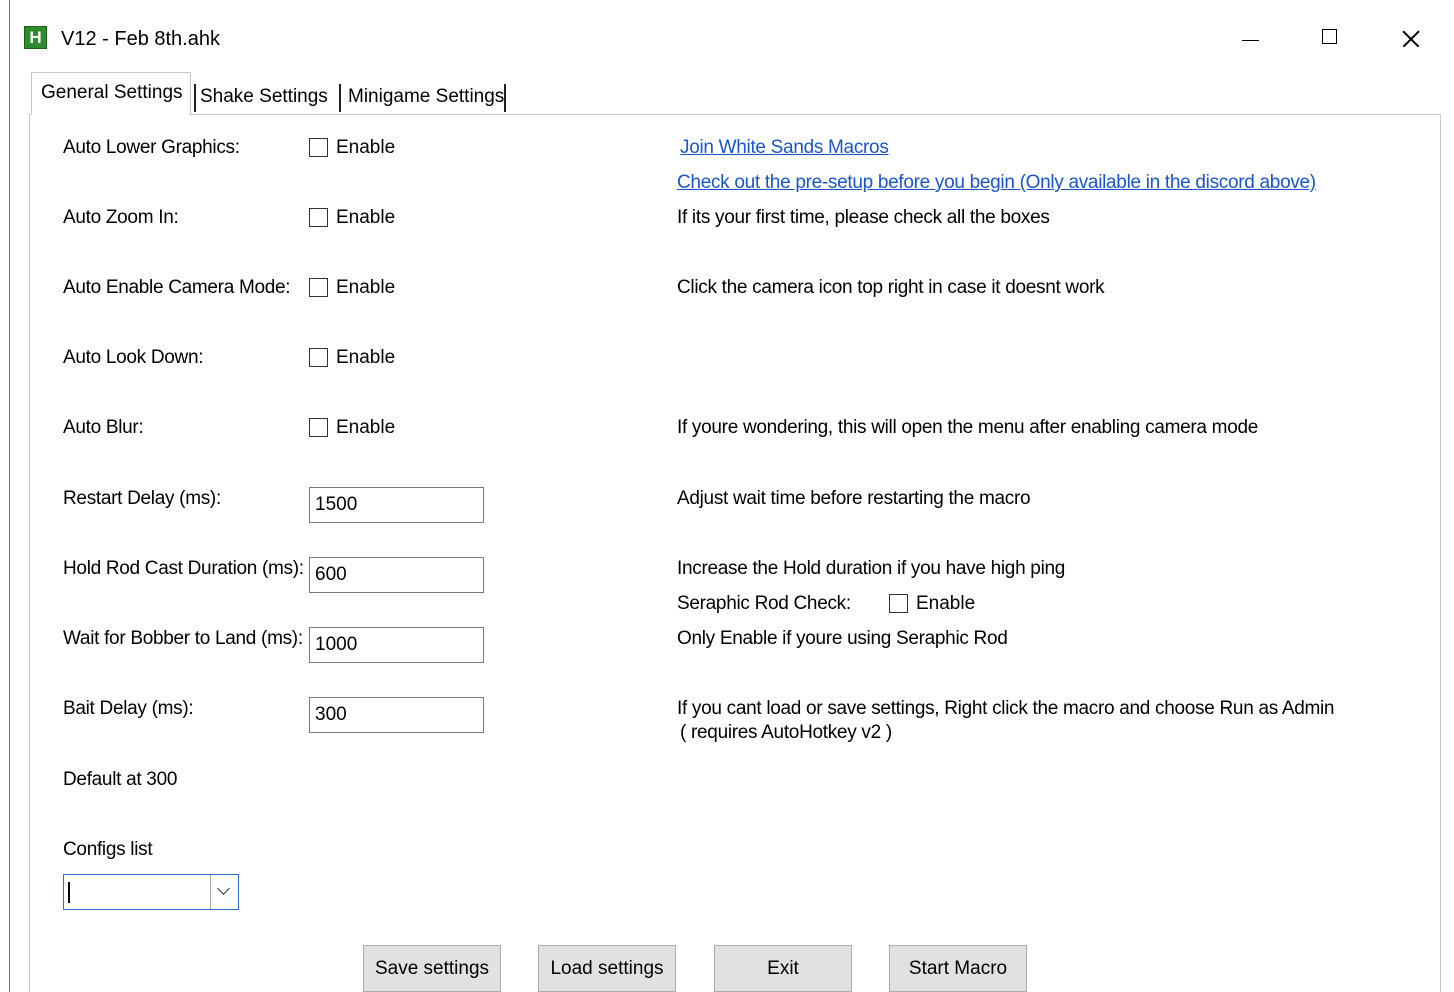  What do you see at coordinates (108, 849) in the screenshot?
I see `configs-list-label: Configs list` at bounding box center [108, 849].